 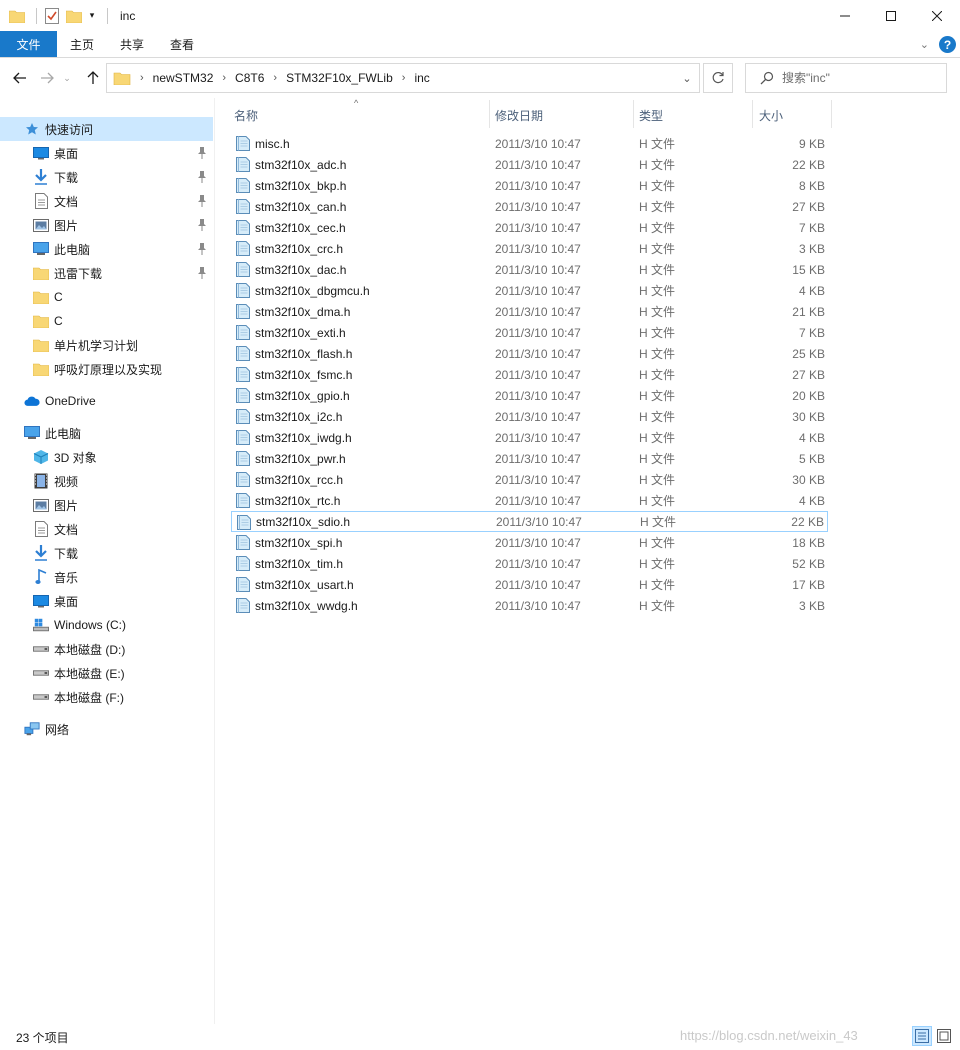 What do you see at coordinates (20, 78) in the screenshot?
I see `back-button` at bounding box center [20, 78].